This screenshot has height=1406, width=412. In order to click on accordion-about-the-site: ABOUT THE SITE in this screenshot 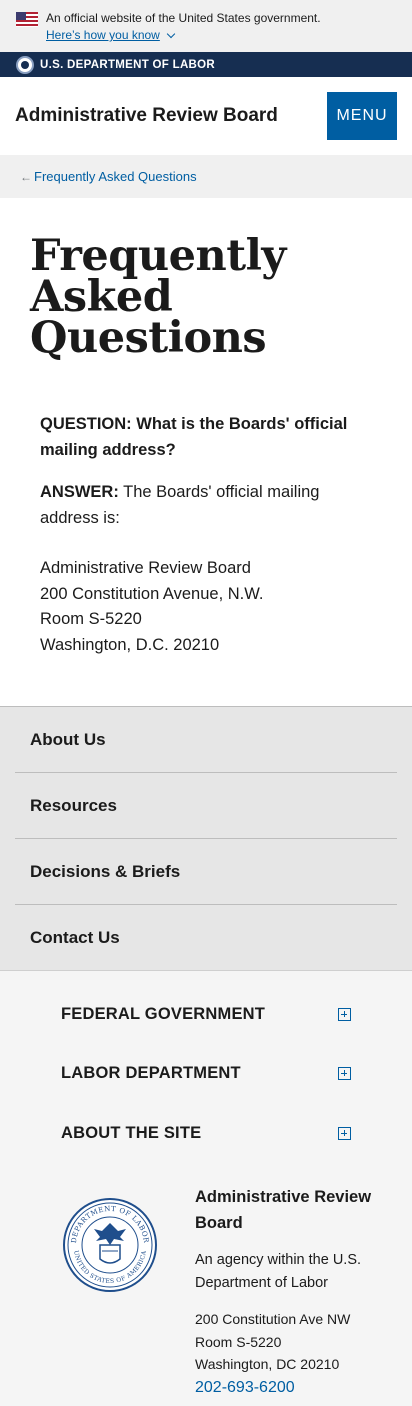, I will do `click(206, 1133)`.